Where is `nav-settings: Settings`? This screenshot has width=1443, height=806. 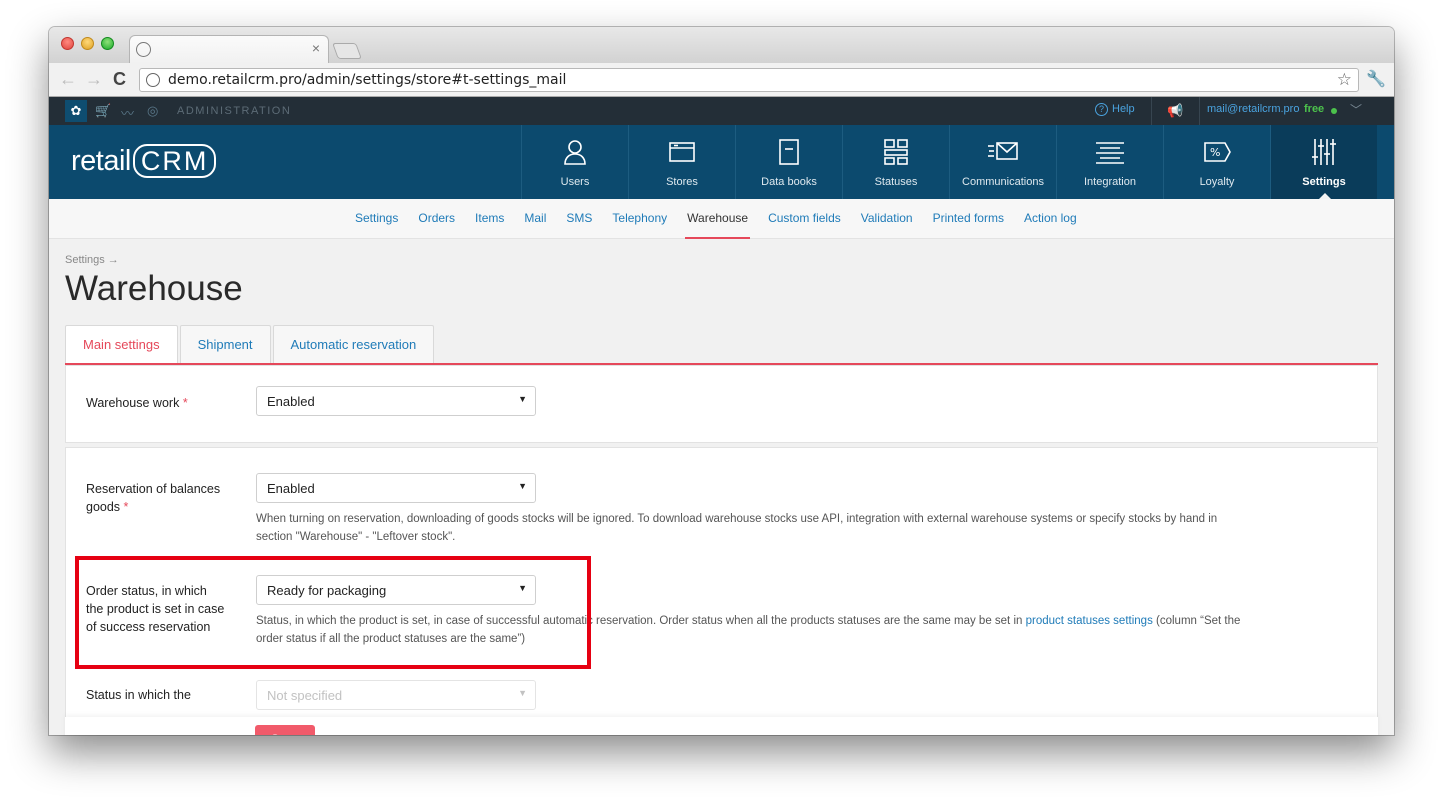 nav-settings: Settings is located at coordinates (1323, 162).